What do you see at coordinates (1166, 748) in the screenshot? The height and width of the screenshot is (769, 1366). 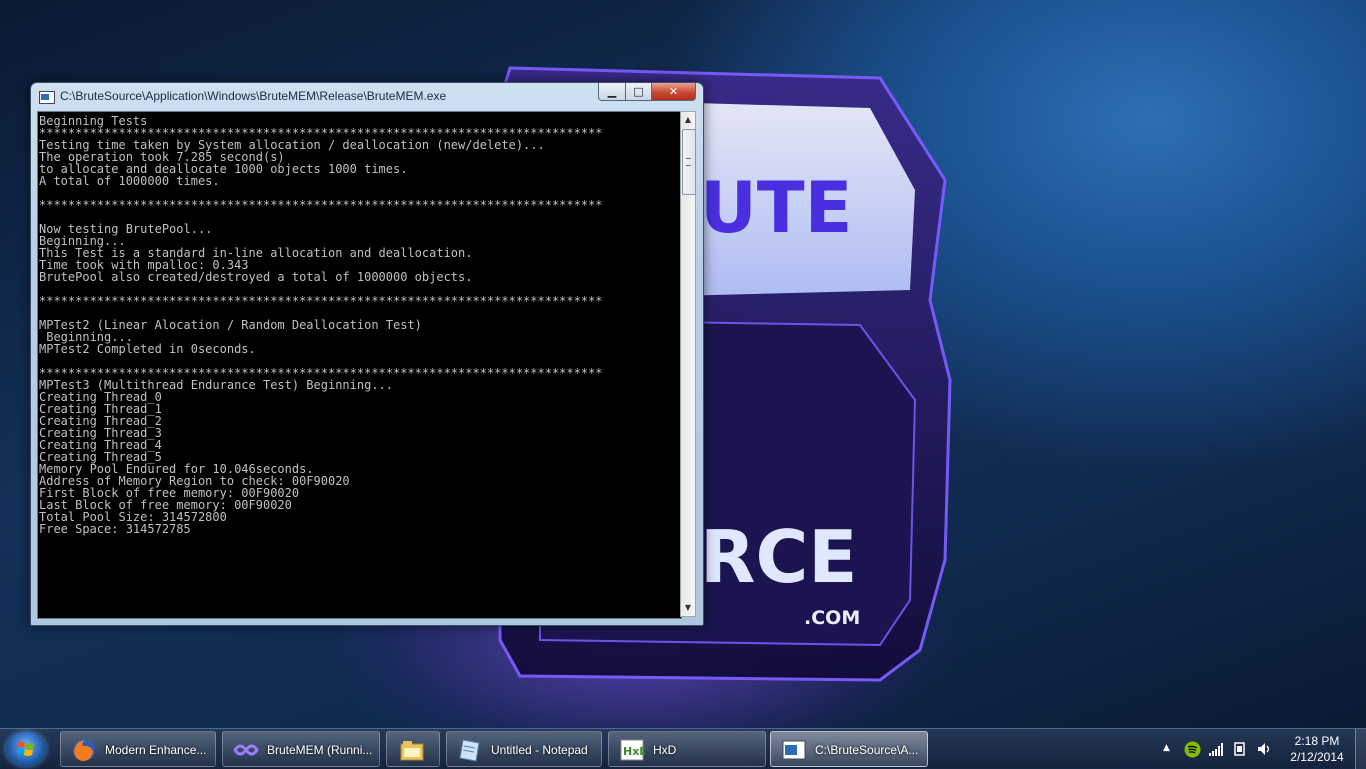 I see `show-hidden-icons-button: ▲` at bounding box center [1166, 748].